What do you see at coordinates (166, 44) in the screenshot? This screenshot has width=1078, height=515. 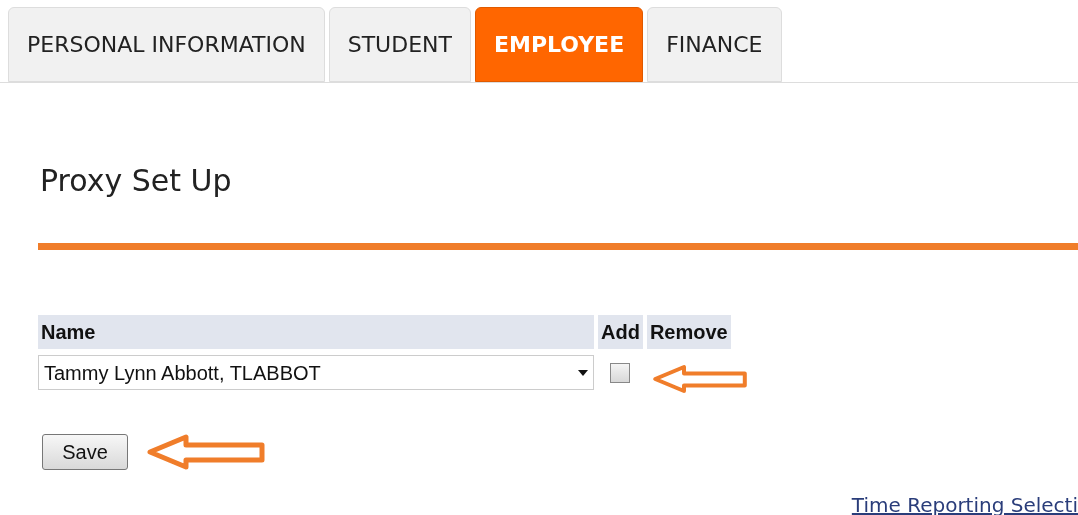 I see `tab: PERSONAL INFORMATION` at bounding box center [166, 44].